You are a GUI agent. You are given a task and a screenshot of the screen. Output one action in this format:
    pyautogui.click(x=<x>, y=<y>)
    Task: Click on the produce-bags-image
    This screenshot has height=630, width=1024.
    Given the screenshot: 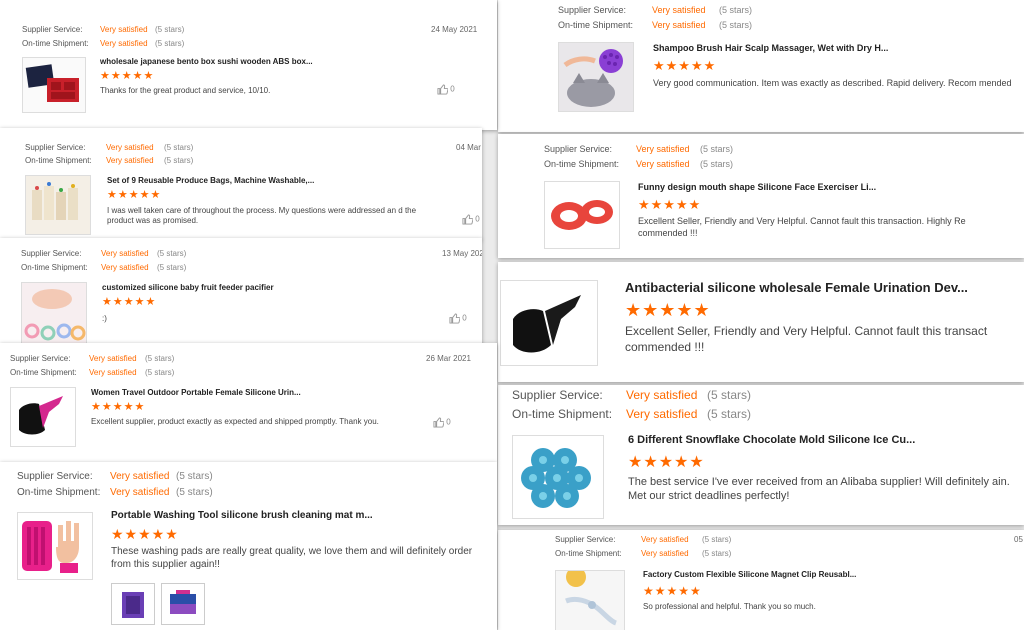 What is the action you would take?
    pyautogui.click(x=58, y=205)
    